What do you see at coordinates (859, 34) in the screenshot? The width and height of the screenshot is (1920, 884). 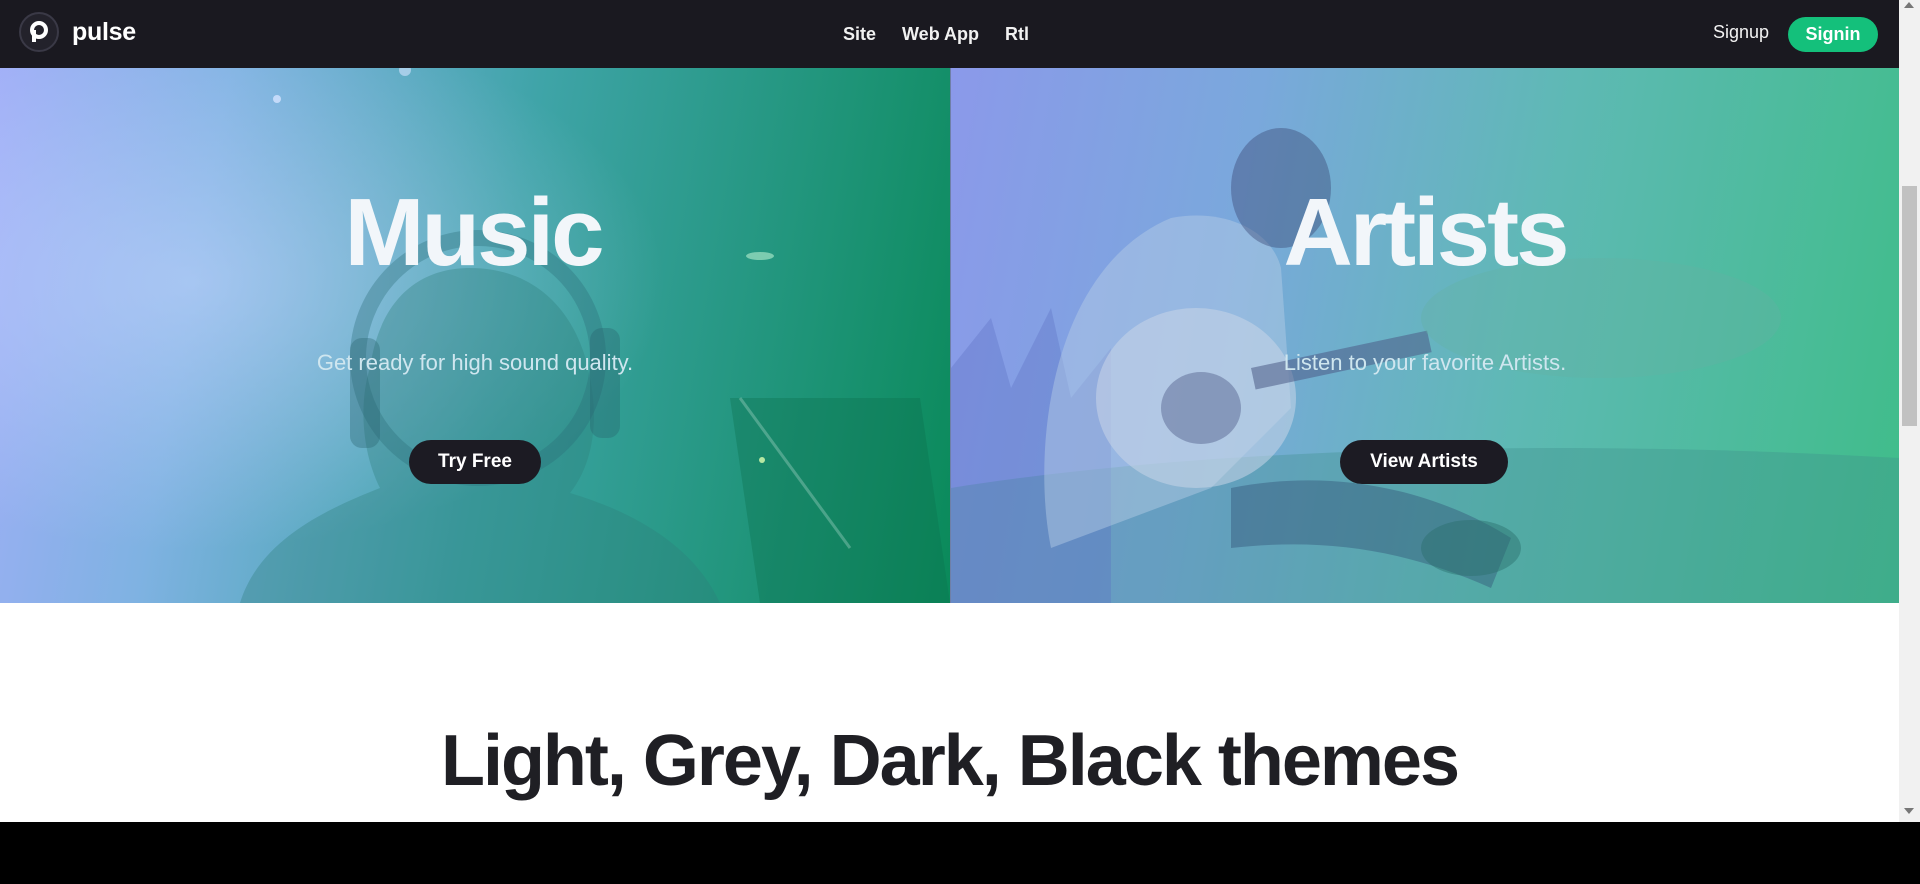 I see `nav-site-link: Site` at bounding box center [859, 34].